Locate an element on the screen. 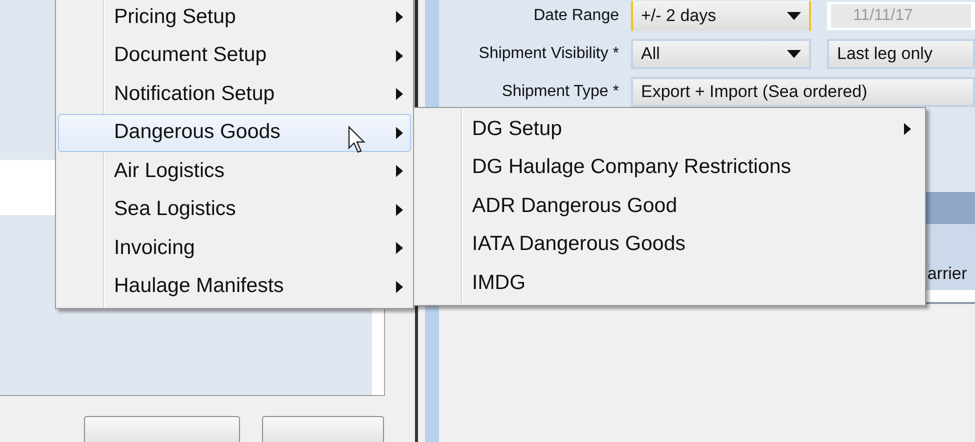 Image resolution: width=975 pixels, height=442 pixels. field-label: Date Range is located at coordinates (576, 16).